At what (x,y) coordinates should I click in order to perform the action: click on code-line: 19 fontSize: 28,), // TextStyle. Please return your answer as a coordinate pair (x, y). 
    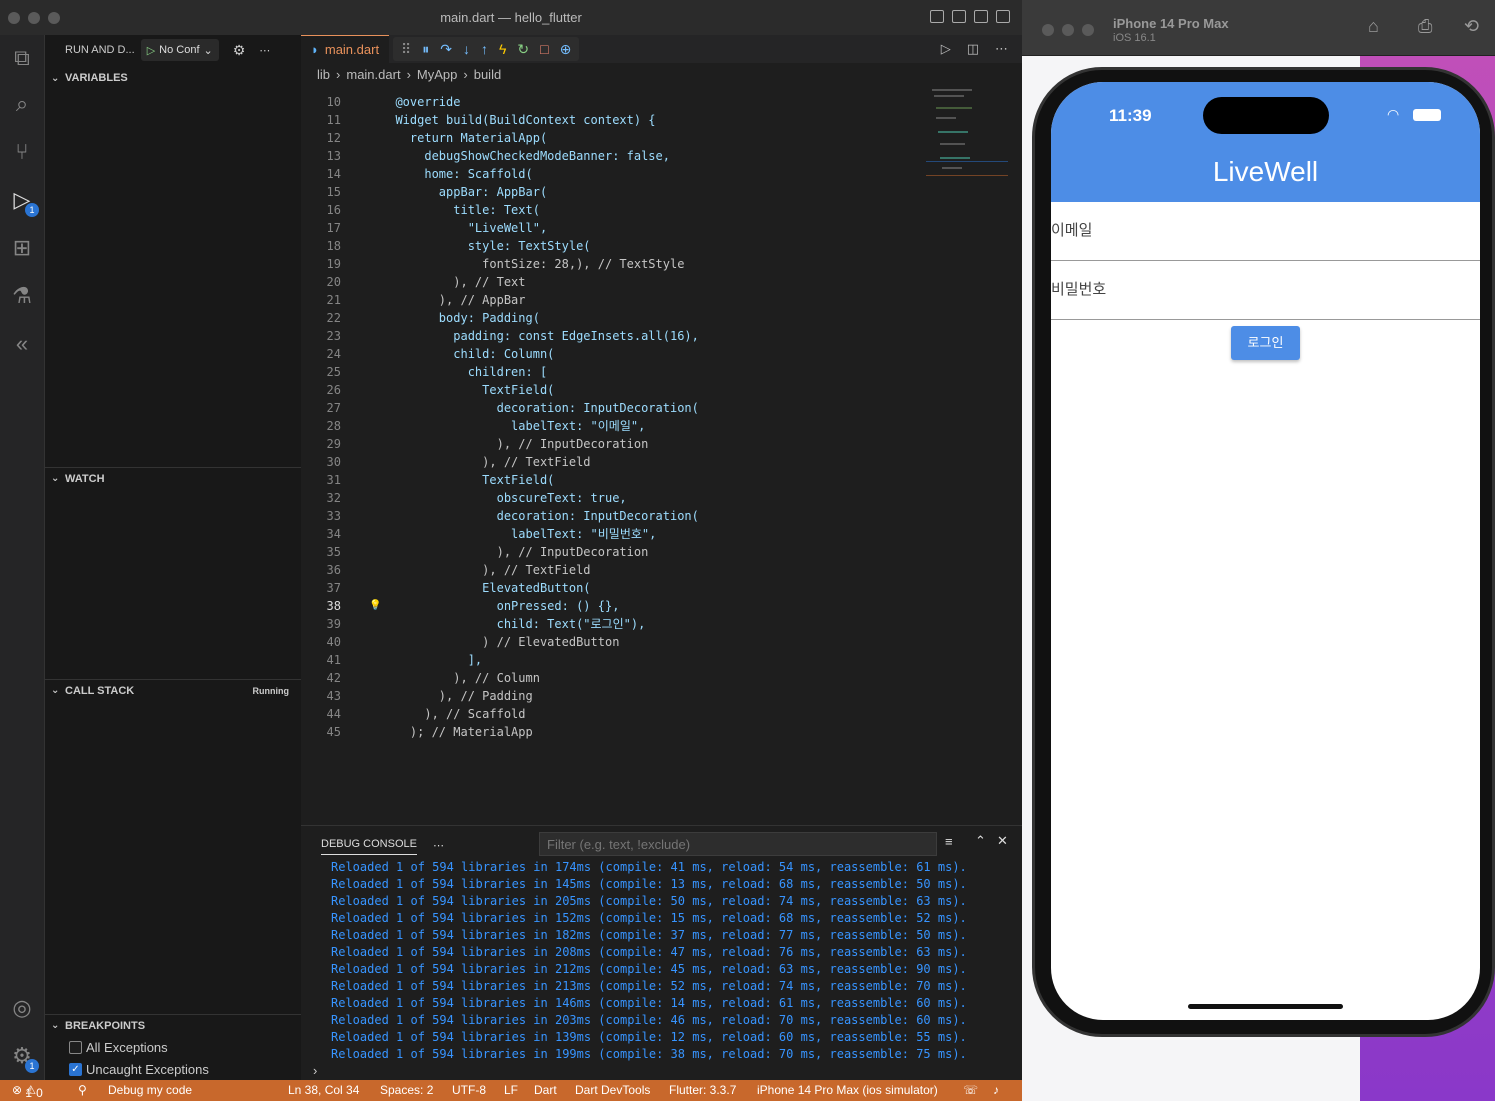
    Looking at the image, I should click on (611, 264).